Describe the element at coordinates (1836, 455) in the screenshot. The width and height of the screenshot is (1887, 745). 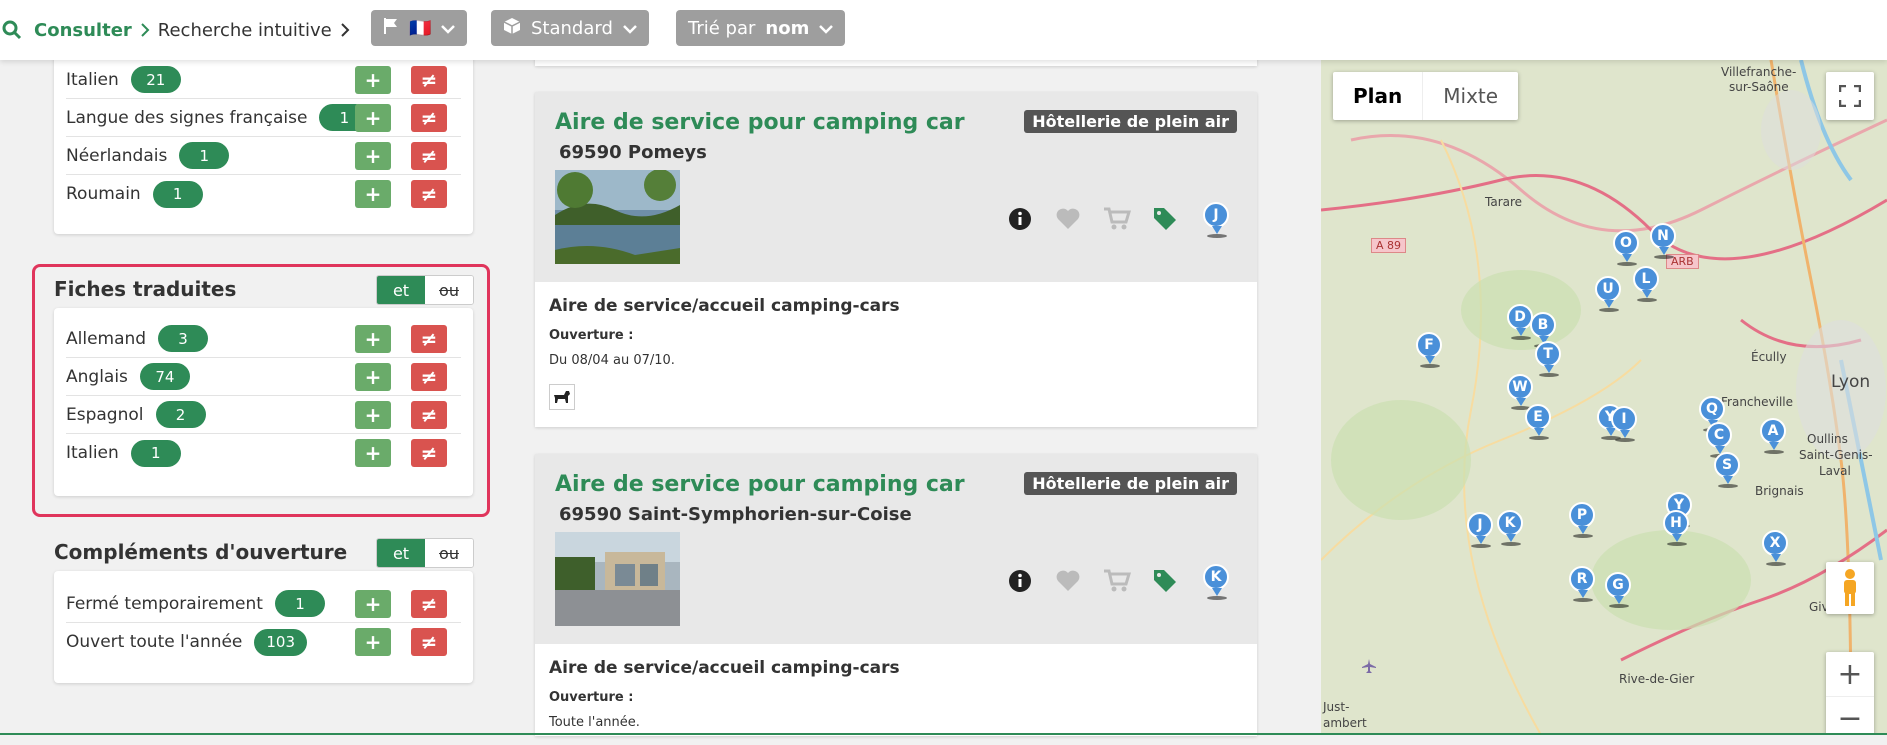
I see `city-label: Saint-Genis-` at that location.